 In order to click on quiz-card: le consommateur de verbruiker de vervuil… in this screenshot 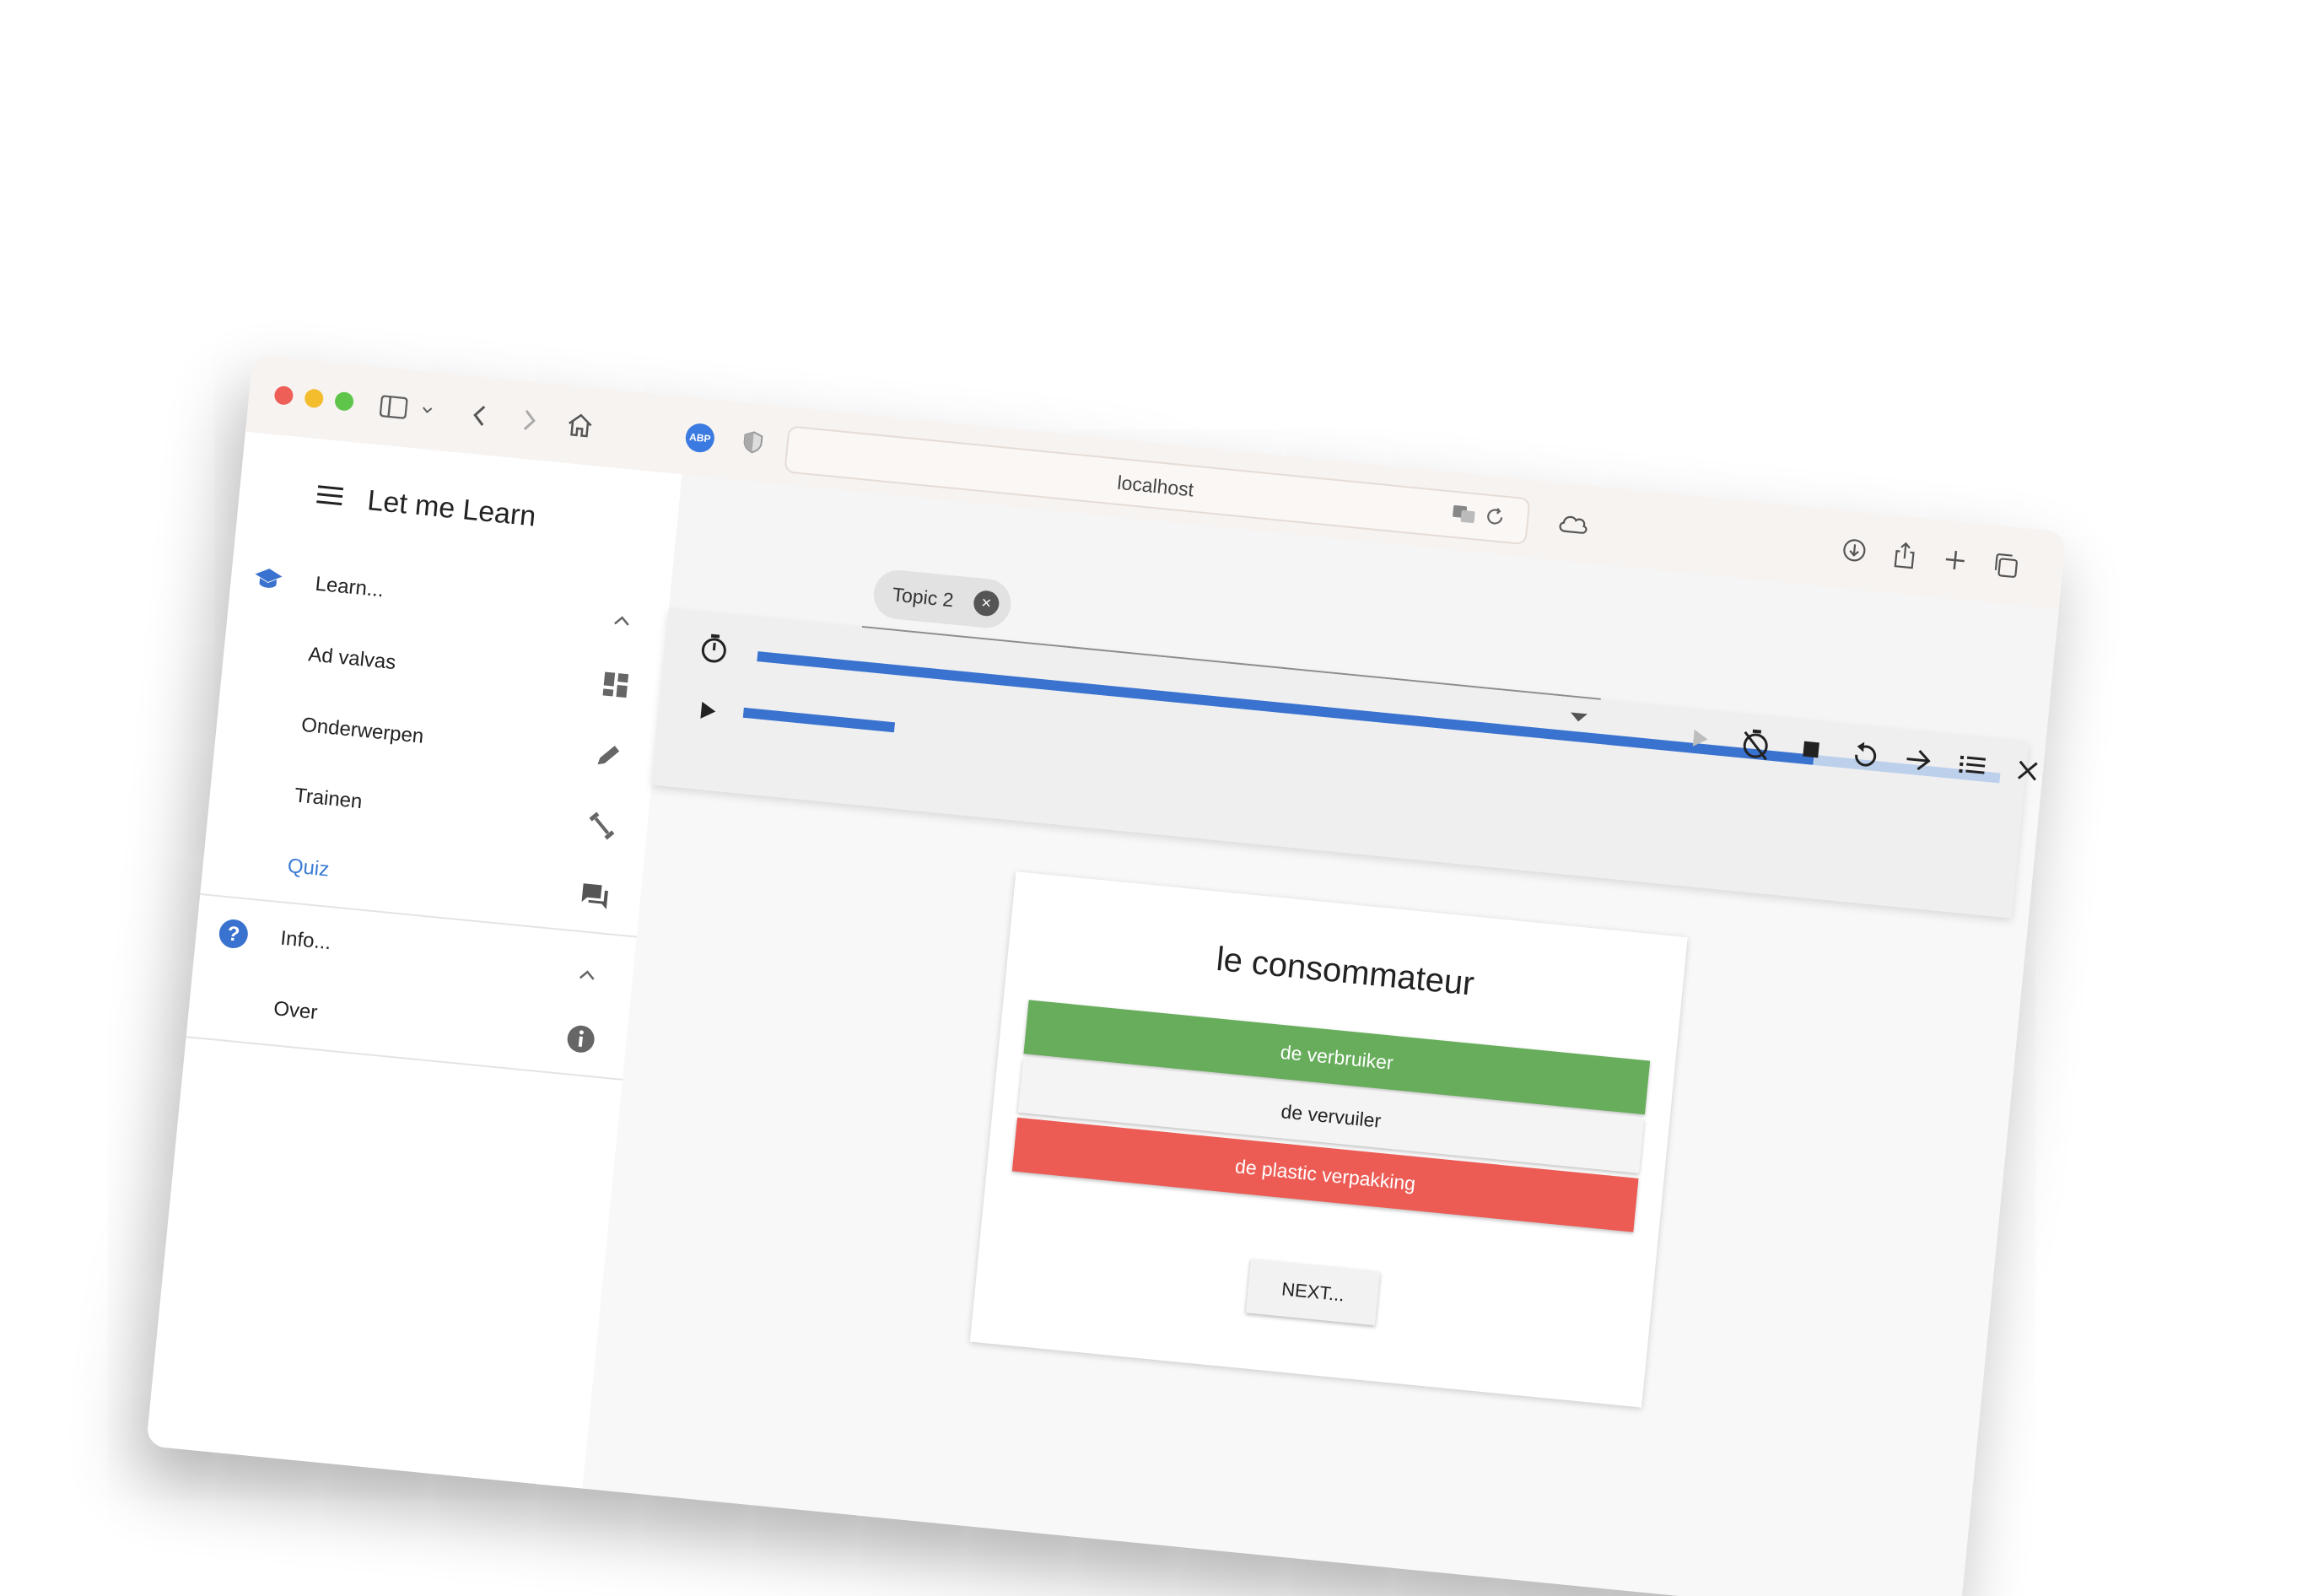, I will do `click(1328, 1139)`.